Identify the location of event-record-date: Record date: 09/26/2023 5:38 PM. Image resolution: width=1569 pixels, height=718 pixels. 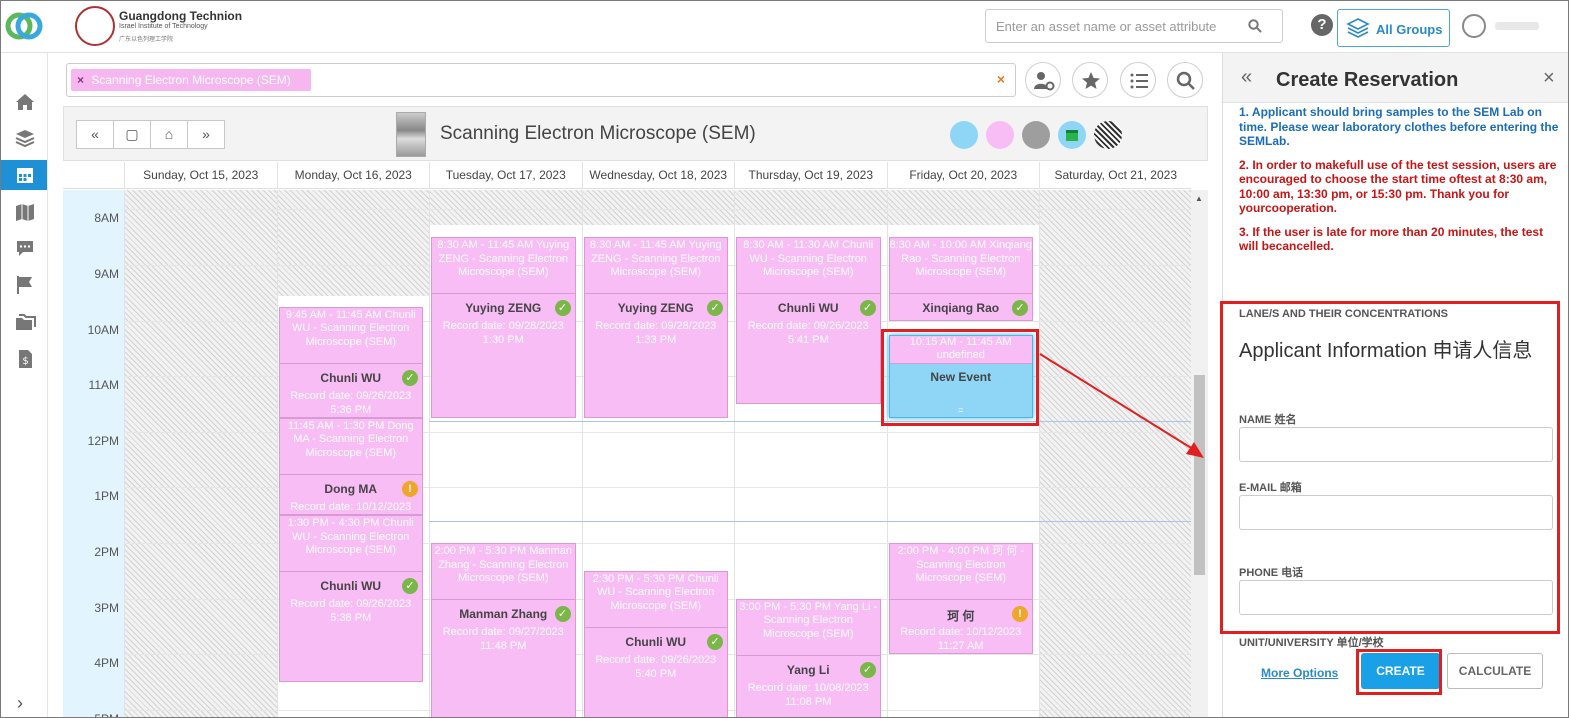
(351, 611).